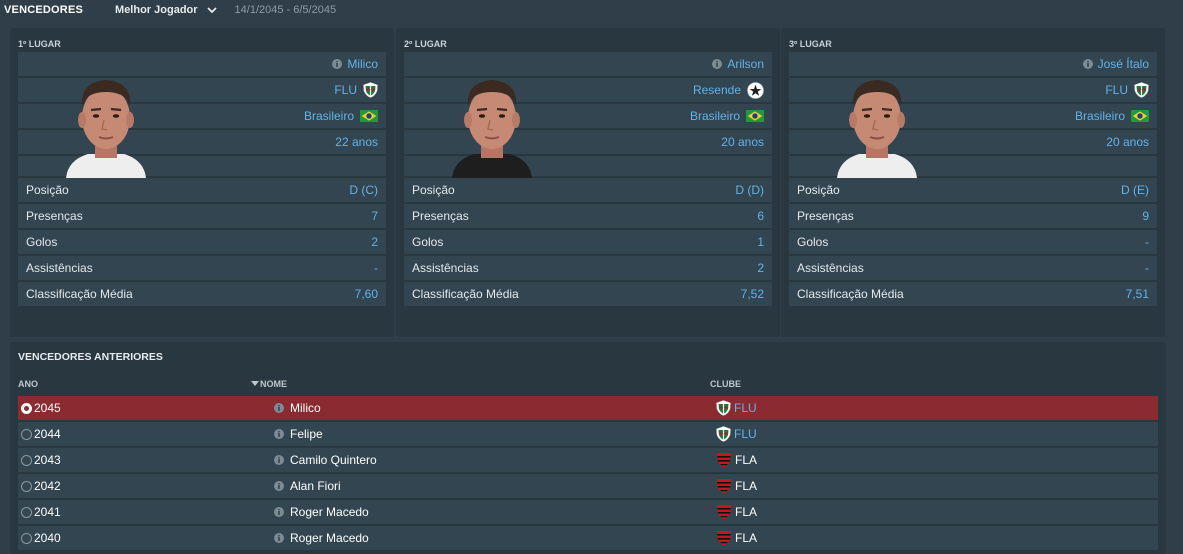  Describe the element at coordinates (306, 434) in the screenshot. I see `row-player-name: Felipe` at that location.